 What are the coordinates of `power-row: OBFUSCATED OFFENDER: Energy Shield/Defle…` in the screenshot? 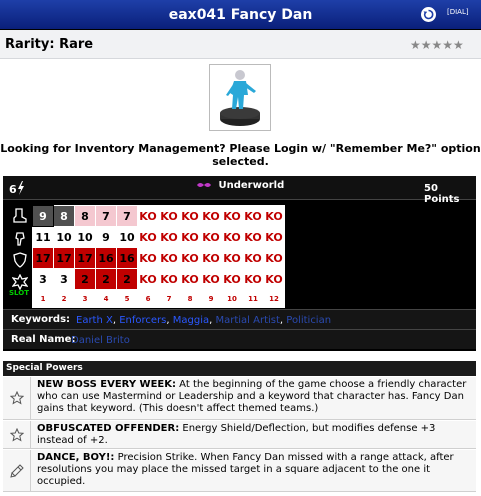 It's located at (239, 435).